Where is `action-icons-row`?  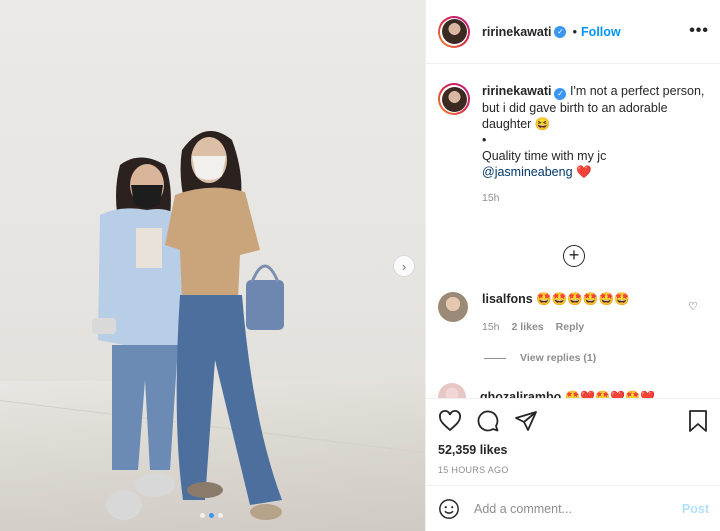
action-icons-row is located at coordinates (573, 421).